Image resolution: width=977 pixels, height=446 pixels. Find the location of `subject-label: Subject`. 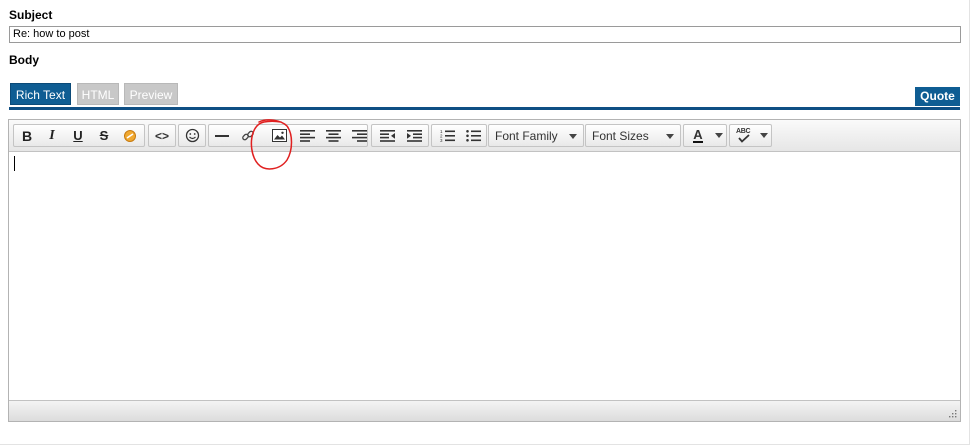

subject-label: Subject is located at coordinates (31, 15).